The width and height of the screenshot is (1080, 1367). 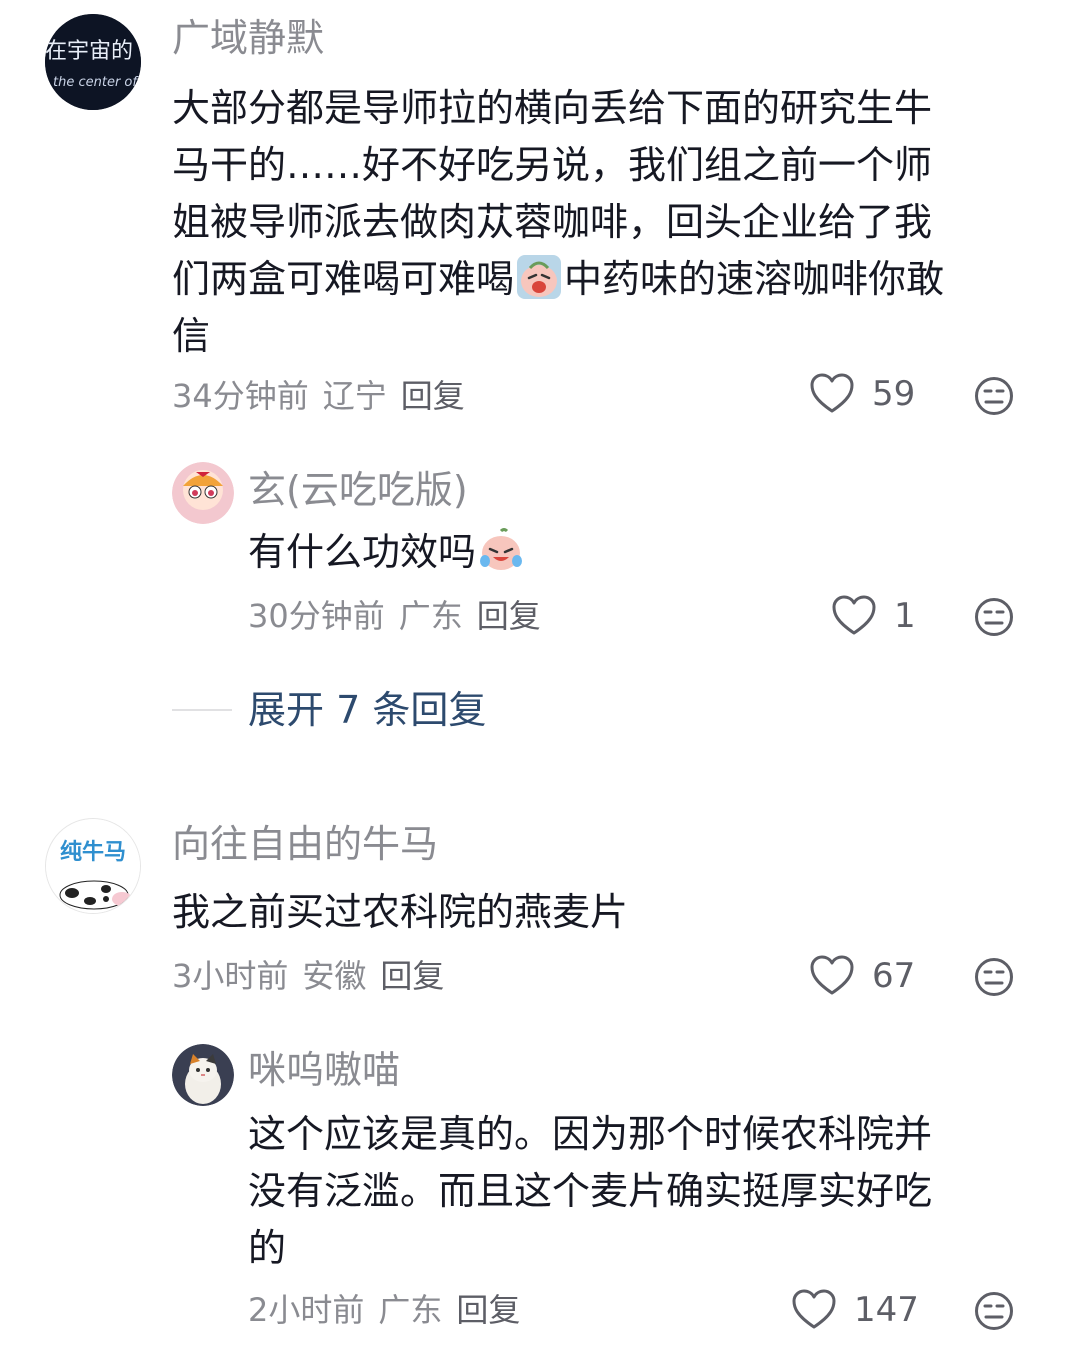 I want to click on timestamp: 2小时前, so click(x=306, y=1310).